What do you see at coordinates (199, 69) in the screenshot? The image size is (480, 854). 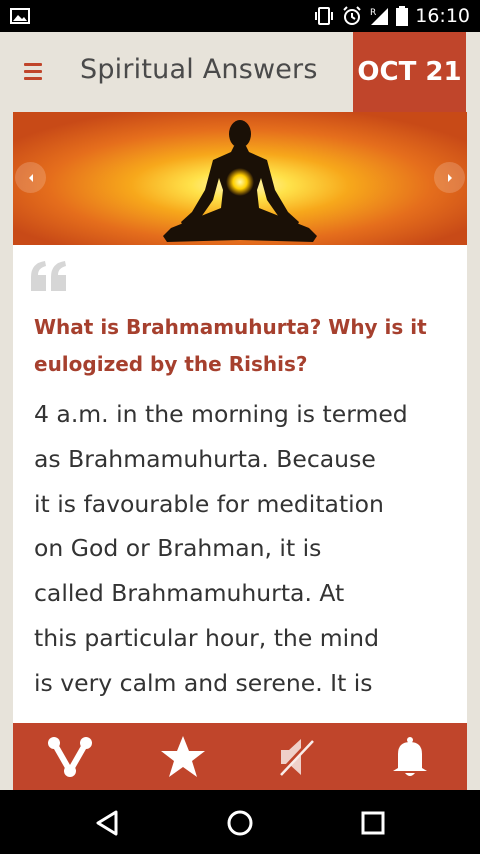 I see `app-title: Spiritual Answers` at bounding box center [199, 69].